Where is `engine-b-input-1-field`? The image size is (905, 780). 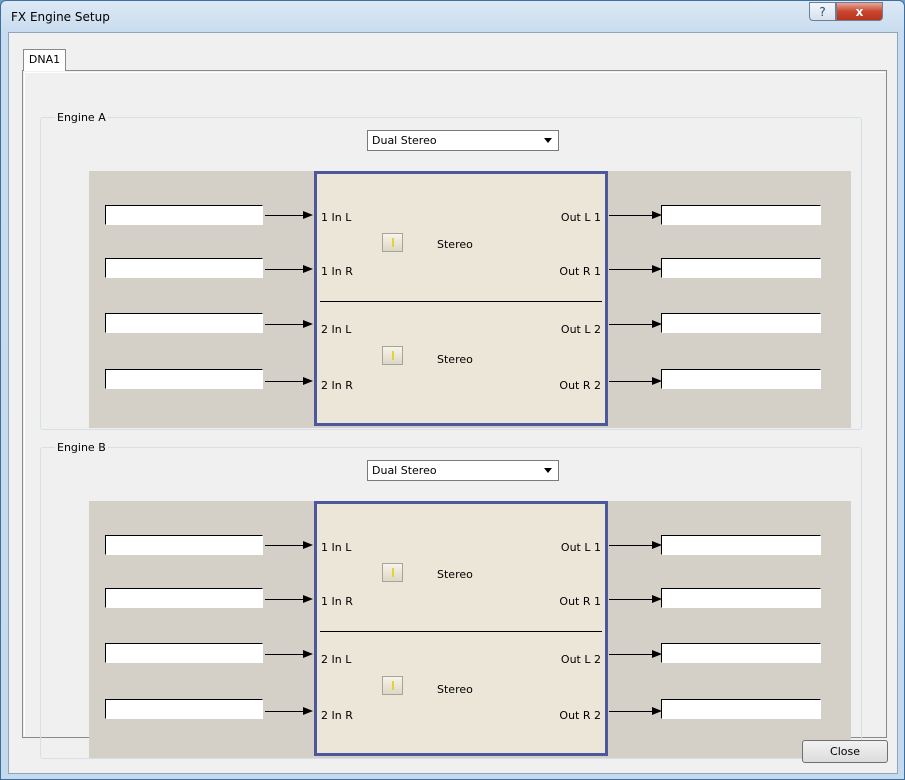
engine-b-input-1-field is located at coordinates (184, 545).